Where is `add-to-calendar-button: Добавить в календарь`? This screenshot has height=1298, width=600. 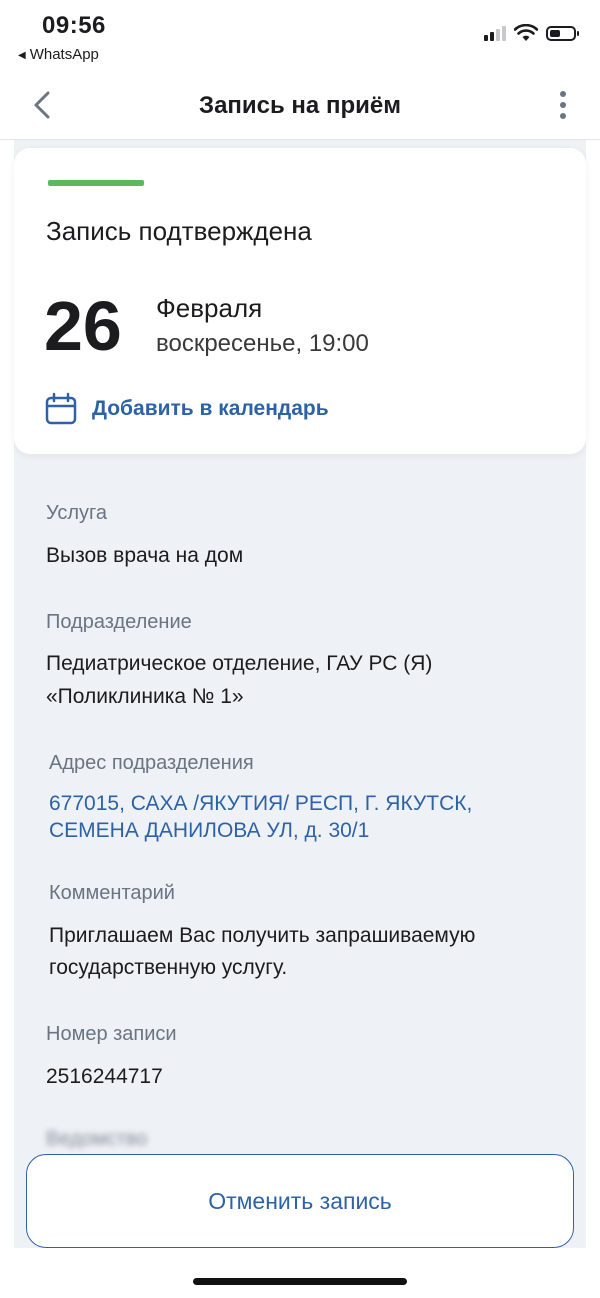 add-to-calendar-button: Добавить в календарь is located at coordinates (186, 409).